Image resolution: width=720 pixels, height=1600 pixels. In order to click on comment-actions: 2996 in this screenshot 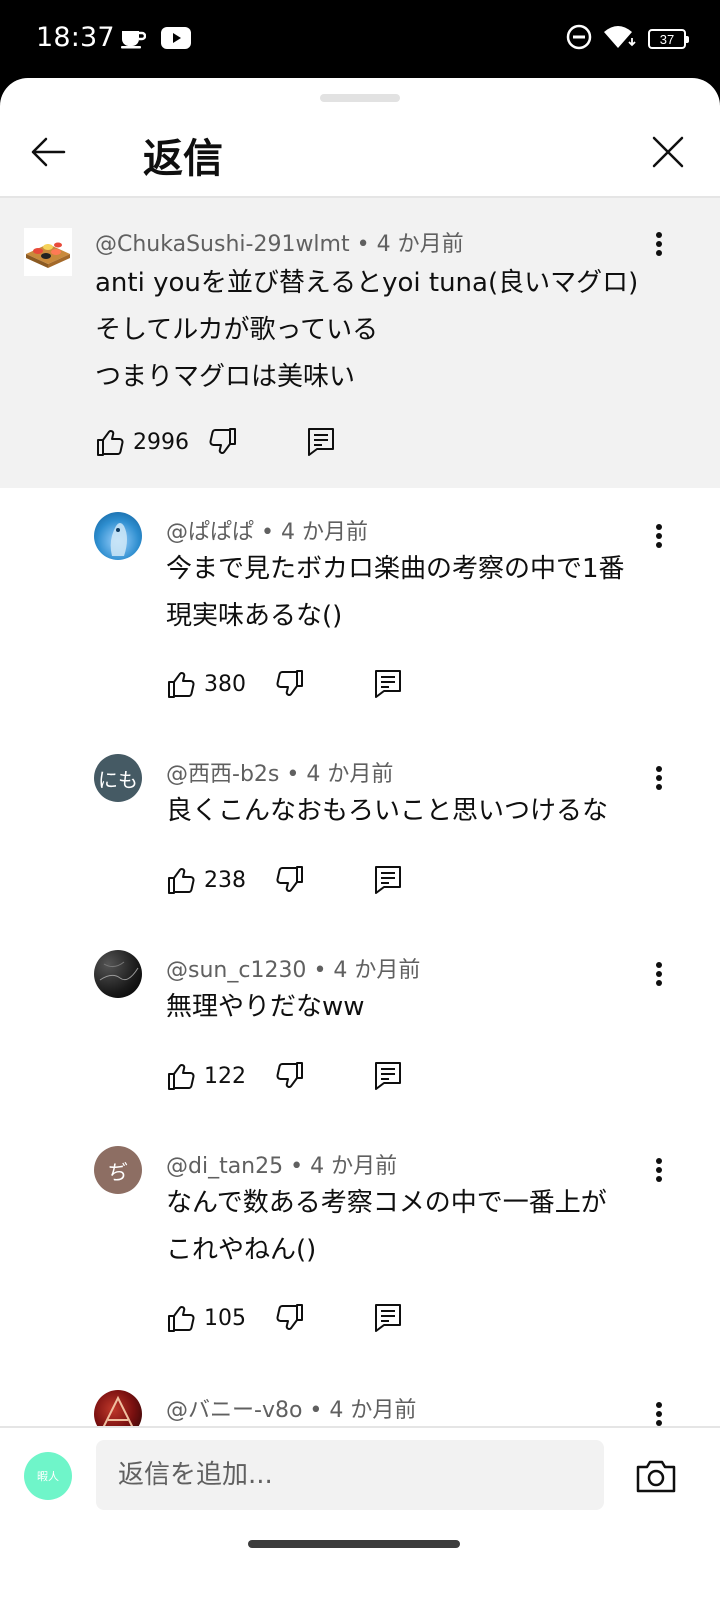, I will do `click(218, 442)`.